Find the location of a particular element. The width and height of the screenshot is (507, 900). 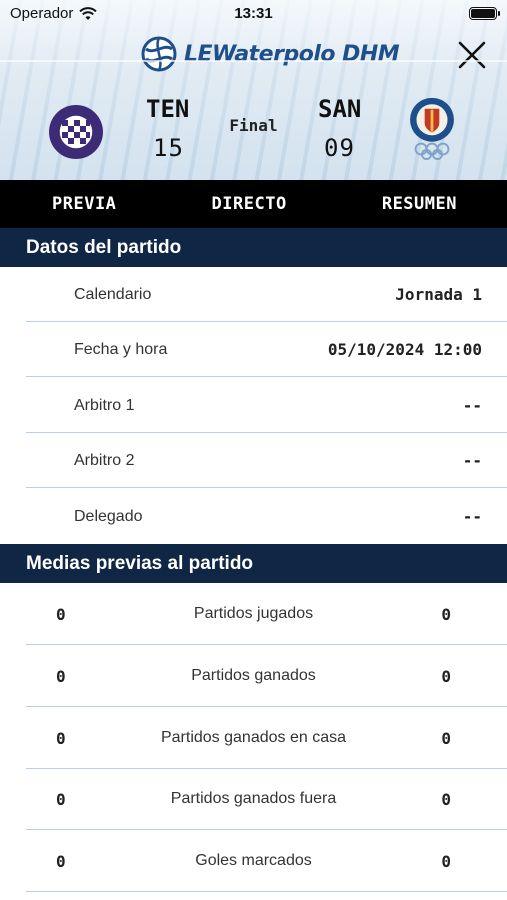

stat-row: 0 Partidos jugados 0 is located at coordinates (253, 614).